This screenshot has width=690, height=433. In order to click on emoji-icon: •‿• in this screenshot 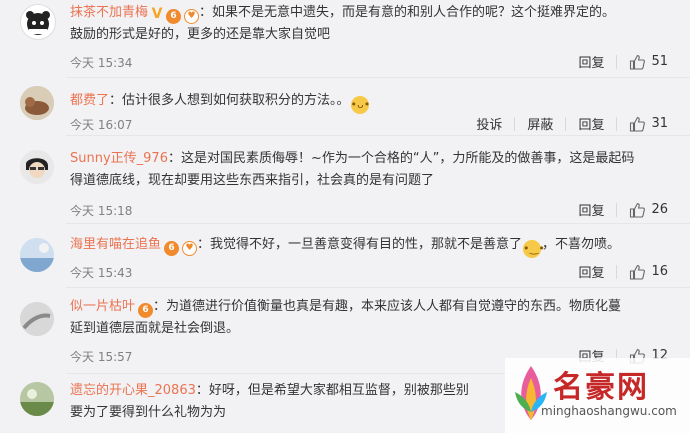, I will do `click(534, 249)`.